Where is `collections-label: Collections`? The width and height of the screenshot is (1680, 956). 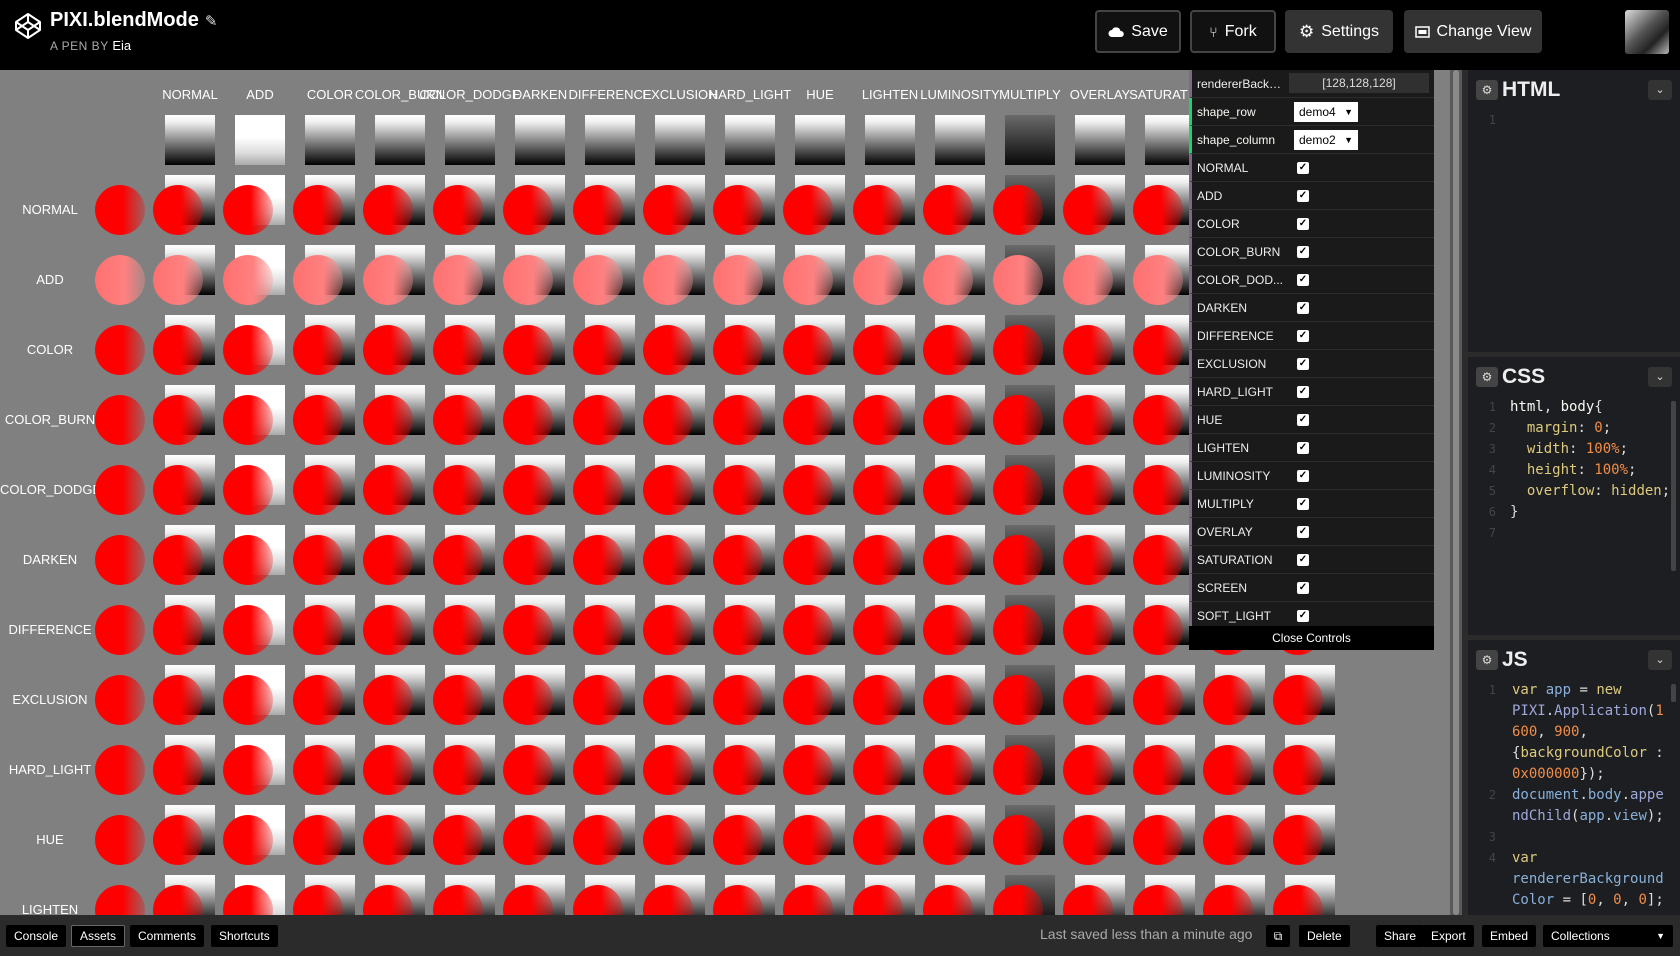
collections-label: Collections is located at coordinates (1580, 936).